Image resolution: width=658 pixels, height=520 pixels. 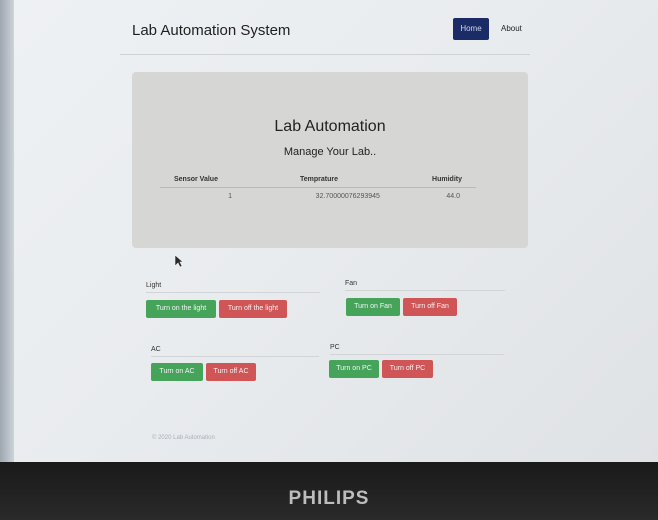 I want to click on light-divider, so click(x=233, y=292).